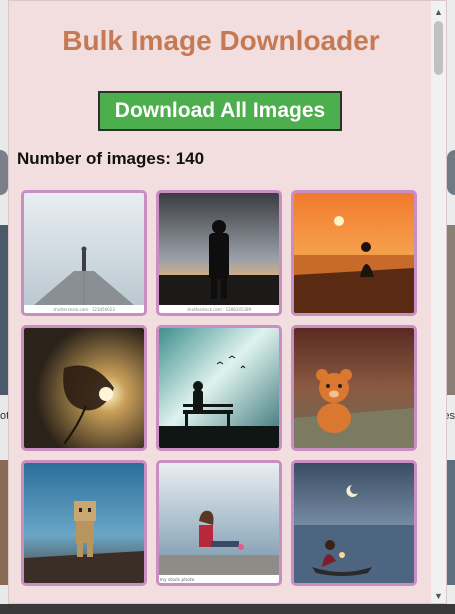  Describe the element at coordinates (438, 596) in the screenshot. I see `scroll-down-arrow-icon: ▼` at that location.